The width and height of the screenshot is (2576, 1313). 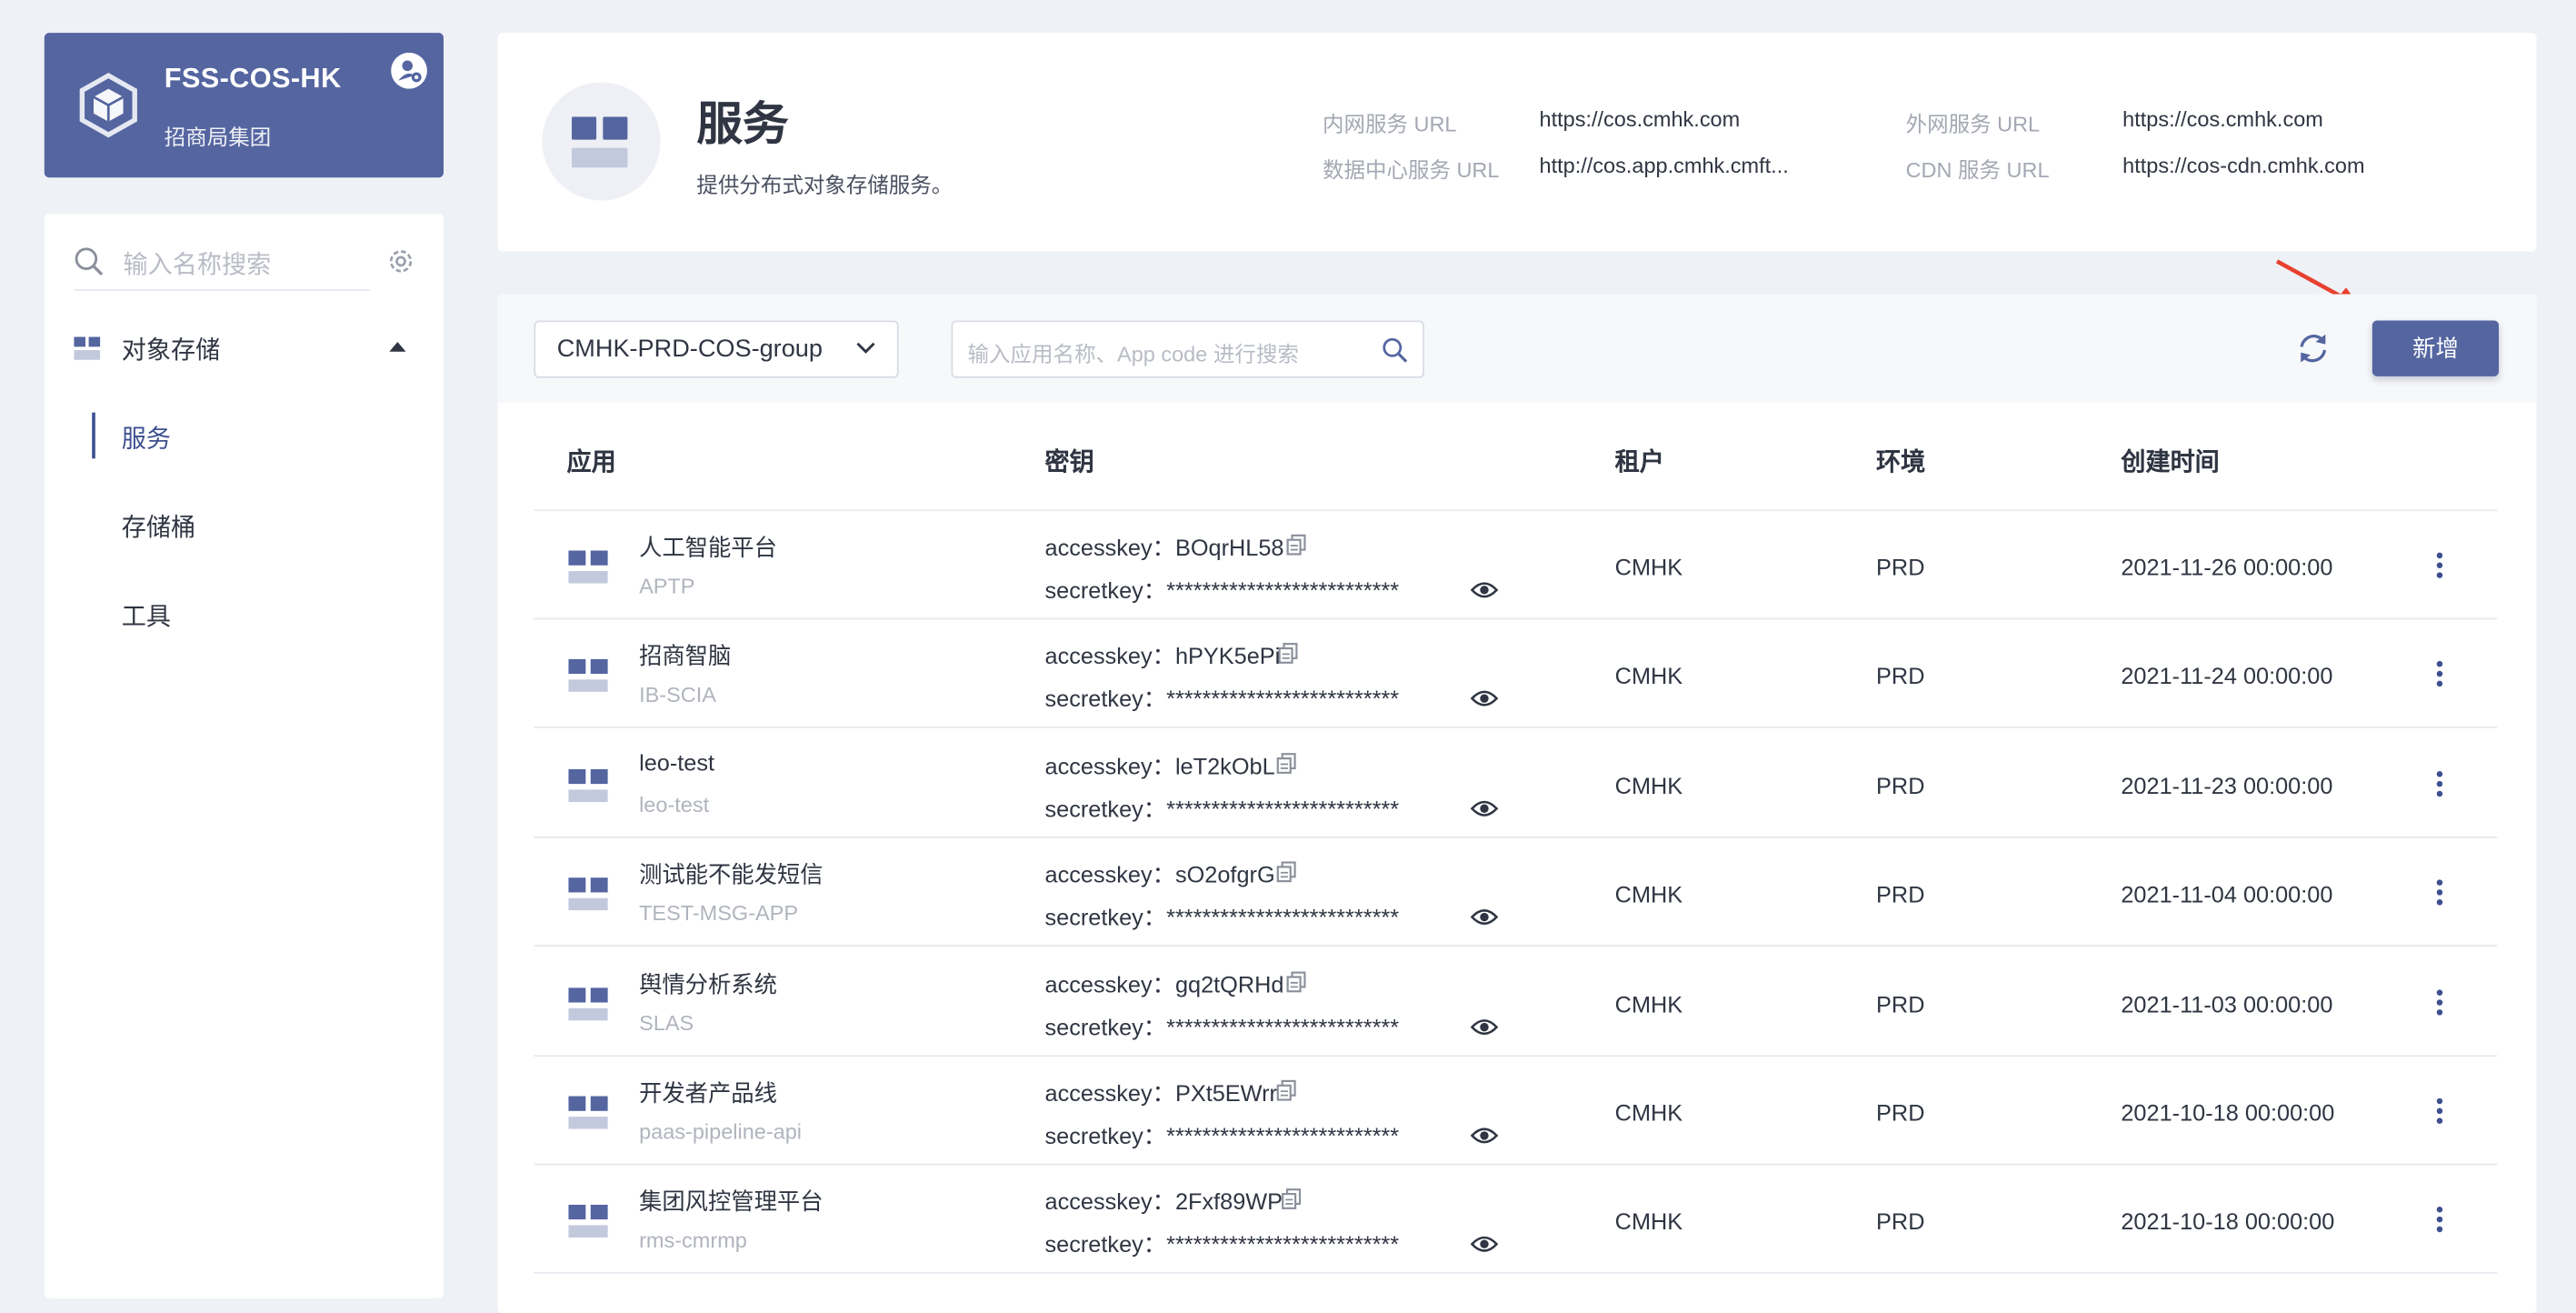 What do you see at coordinates (2227, 1004) in the screenshot?
I see `created-time-cell: 2021-11-03 00:00:00` at bounding box center [2227, 1004].